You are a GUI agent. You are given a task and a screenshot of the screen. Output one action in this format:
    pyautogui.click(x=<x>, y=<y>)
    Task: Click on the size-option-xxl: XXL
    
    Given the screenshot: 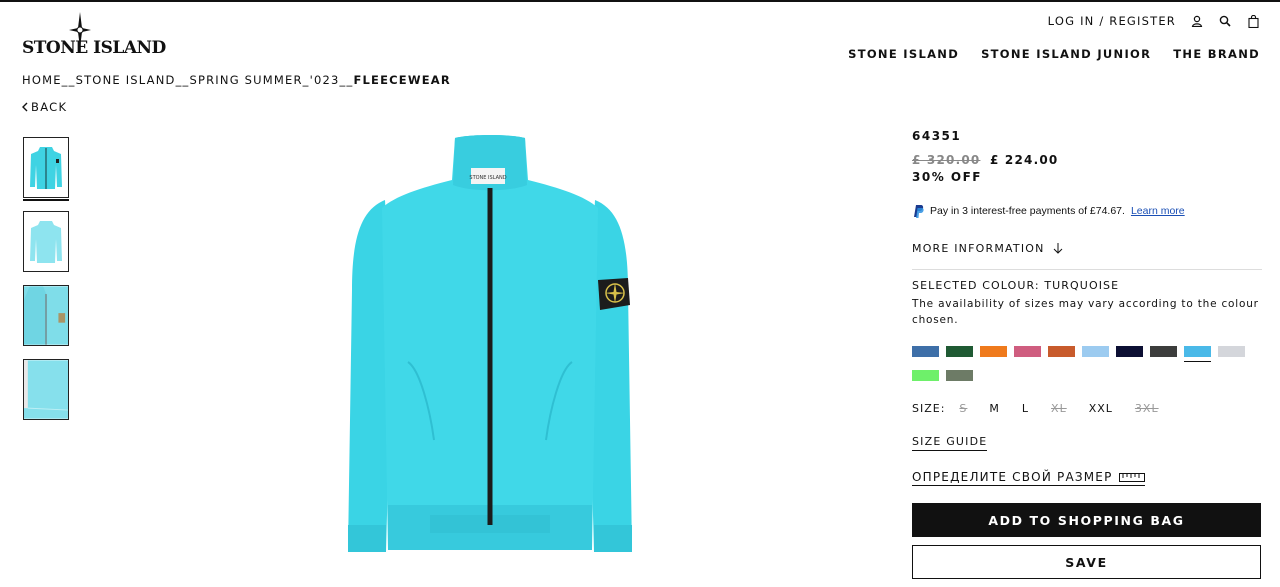 What is the action you would take?
    pyautogui.click(x=1101, y=408)
    